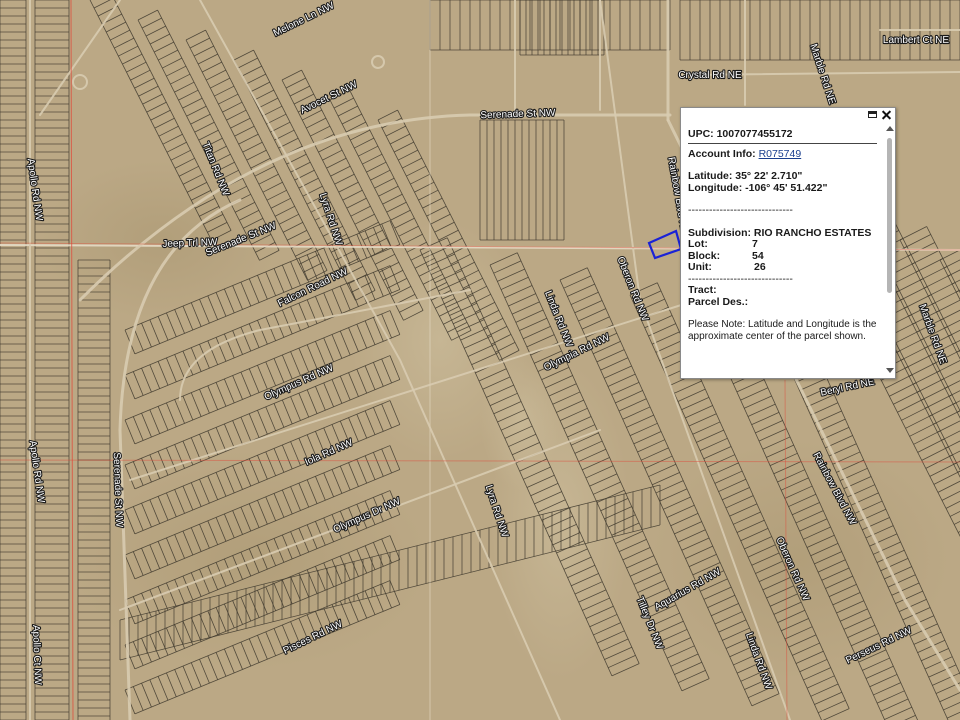 The width and height of the screenshot is (960, 720). What do you see at coordinates (36, 655) in the screenshot?
I see `street-label: Apollo Ct NW` at bounding box center [36, 655].